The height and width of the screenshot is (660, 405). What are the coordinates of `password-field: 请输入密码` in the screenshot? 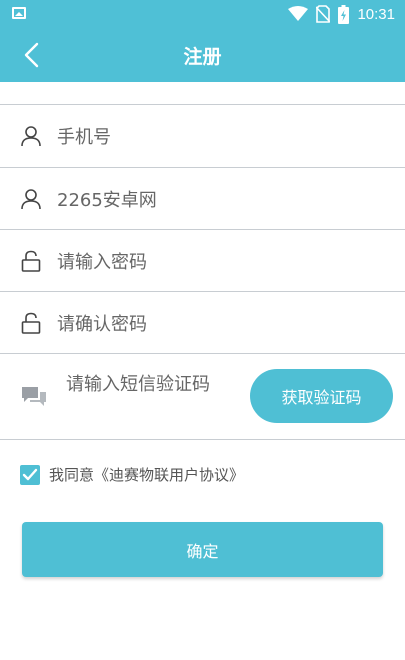 It's located at (202, 261).